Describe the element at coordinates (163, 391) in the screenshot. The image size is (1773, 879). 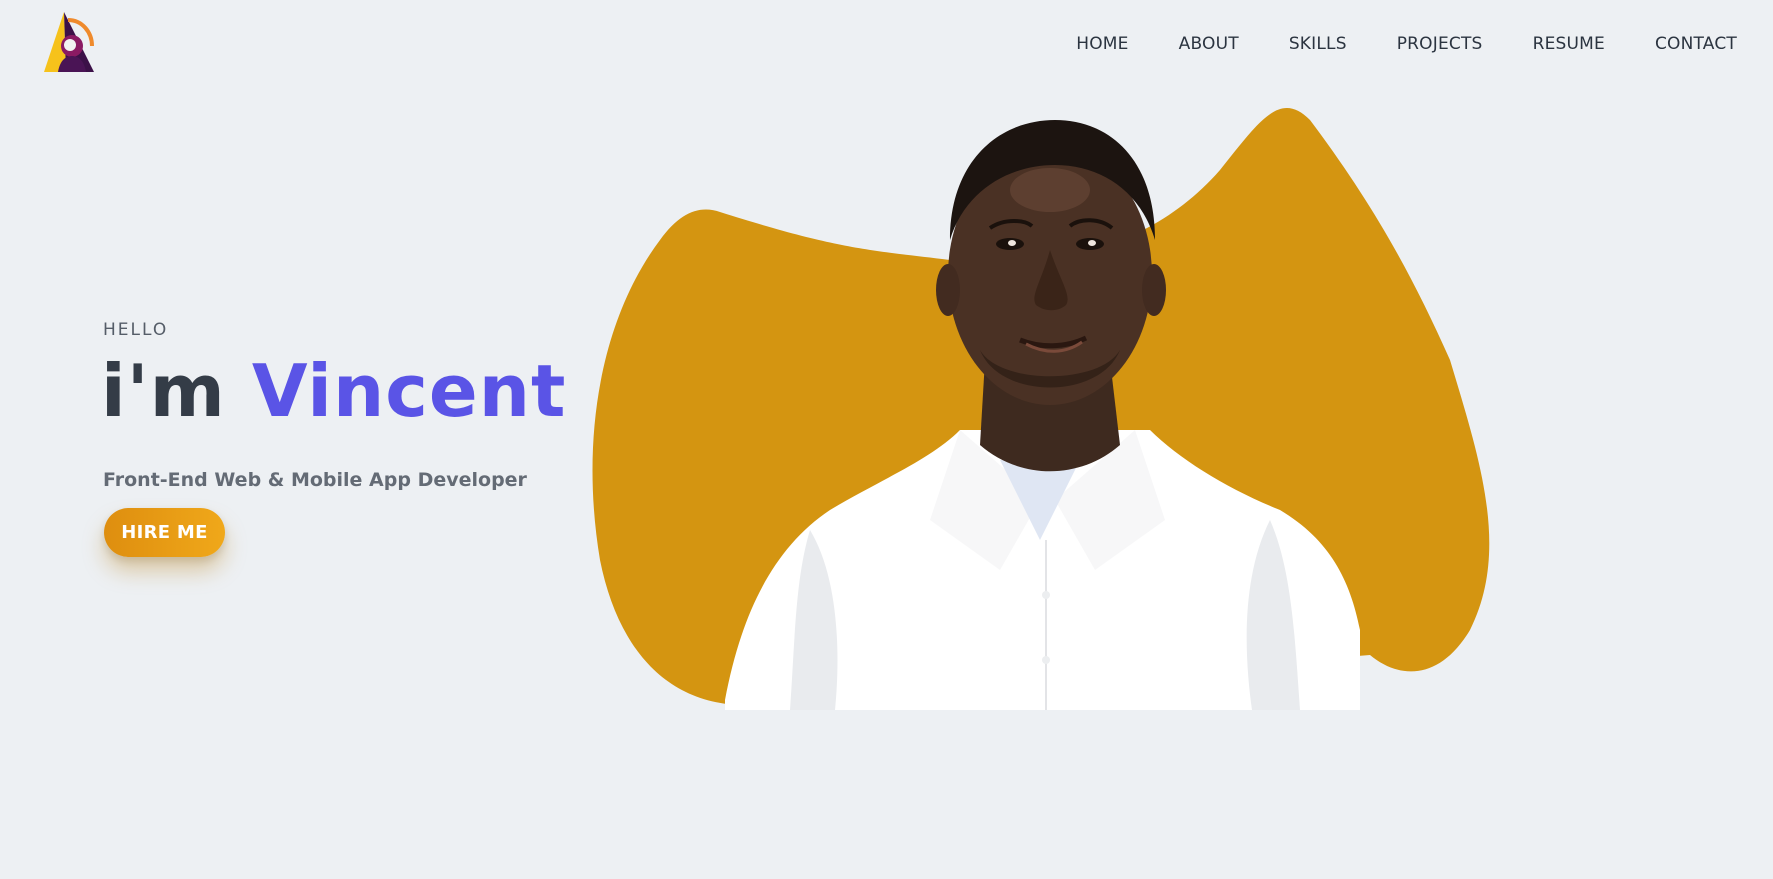
I see `hero-intro: i'm` at that location.